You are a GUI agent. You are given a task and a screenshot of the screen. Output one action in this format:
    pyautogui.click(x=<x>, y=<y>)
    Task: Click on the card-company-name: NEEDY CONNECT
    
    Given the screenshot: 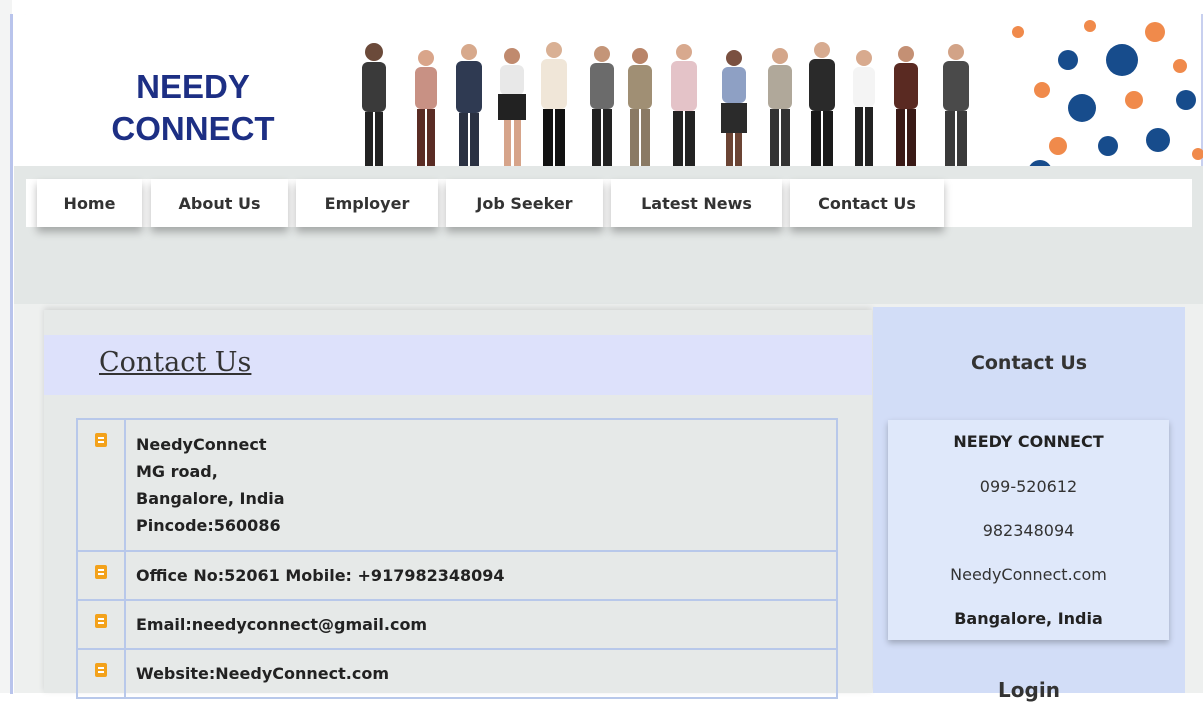 What is the action you would take?
    pyautogui.click(x=1028, y=441)
    